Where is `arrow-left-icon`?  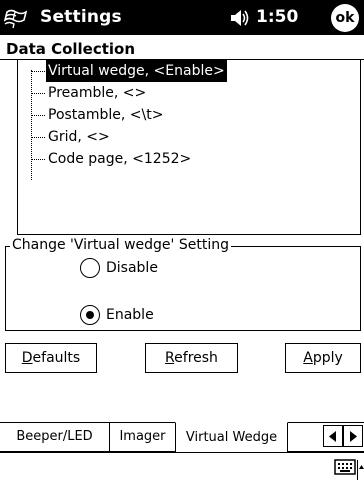
arrow-left-icon is located at coordinates (332, 436).